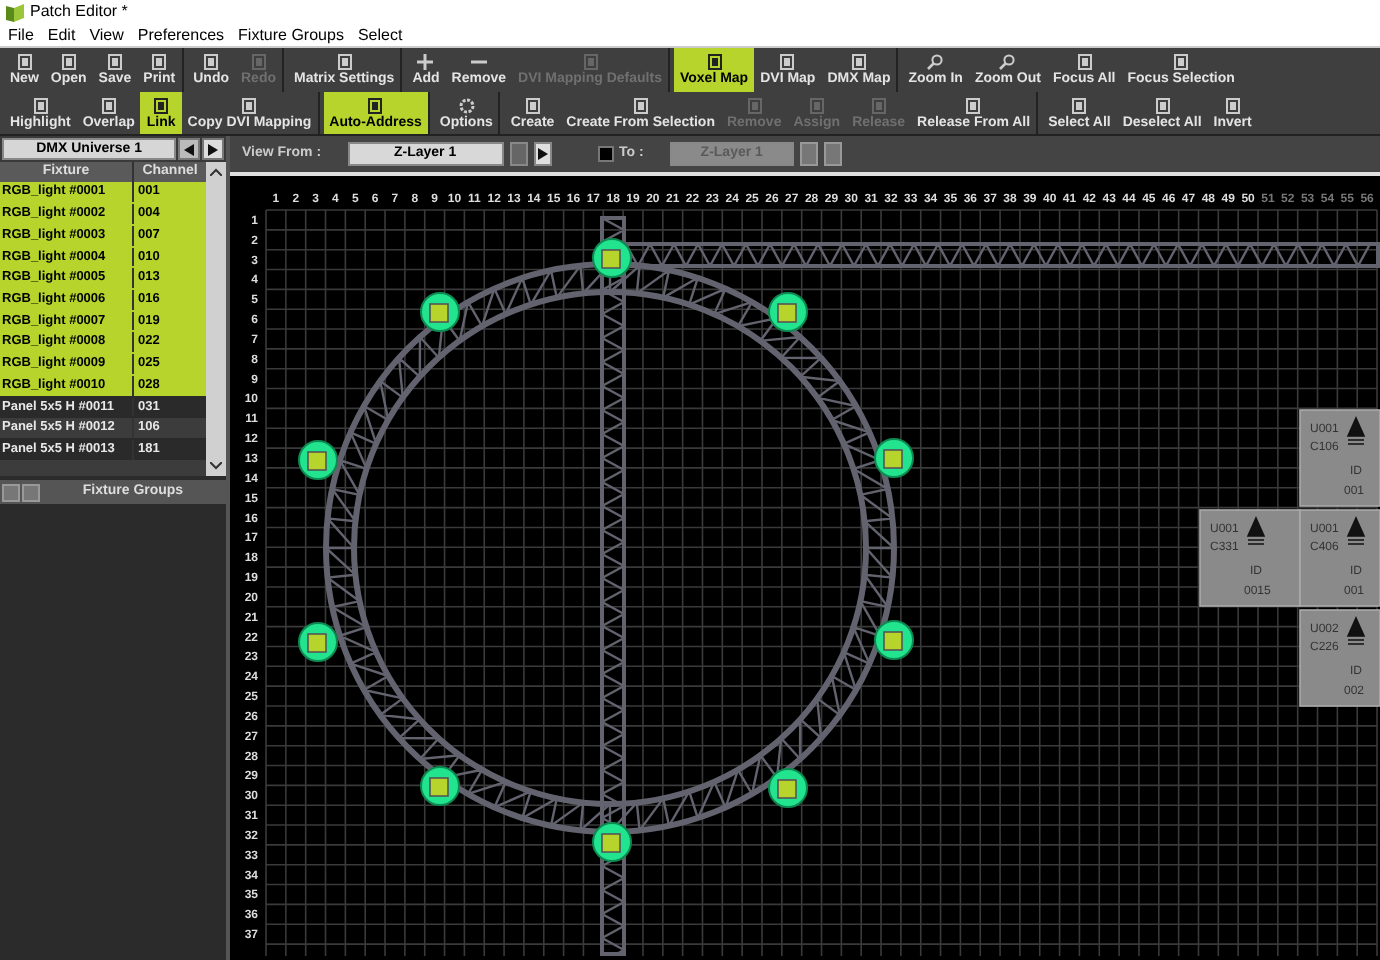 The width and height of the screenshot is (1380, 960). Describe the element at coordinates (605, 154) in the screenshot. I see `checkbox` at that location.